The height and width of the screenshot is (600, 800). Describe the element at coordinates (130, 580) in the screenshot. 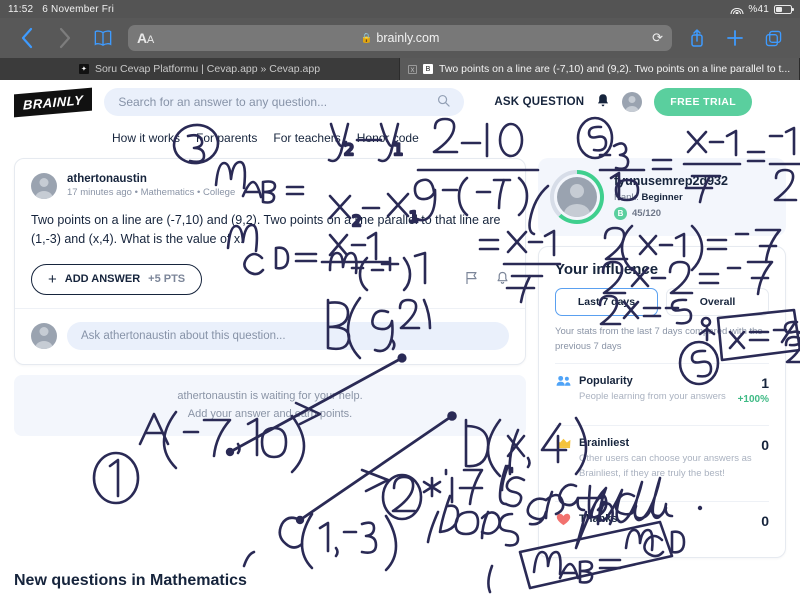

I see `new-questions-title: New questions in Mathematics` at that location.